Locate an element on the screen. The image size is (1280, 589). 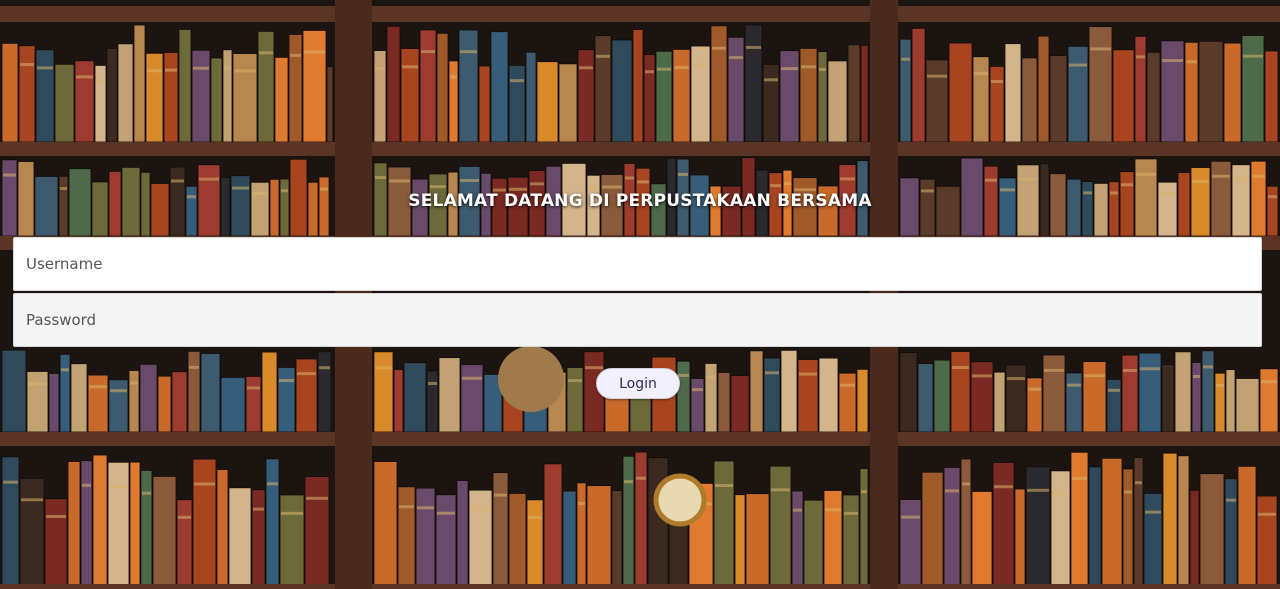
login-button: Login is located at coordinates (638, 383).